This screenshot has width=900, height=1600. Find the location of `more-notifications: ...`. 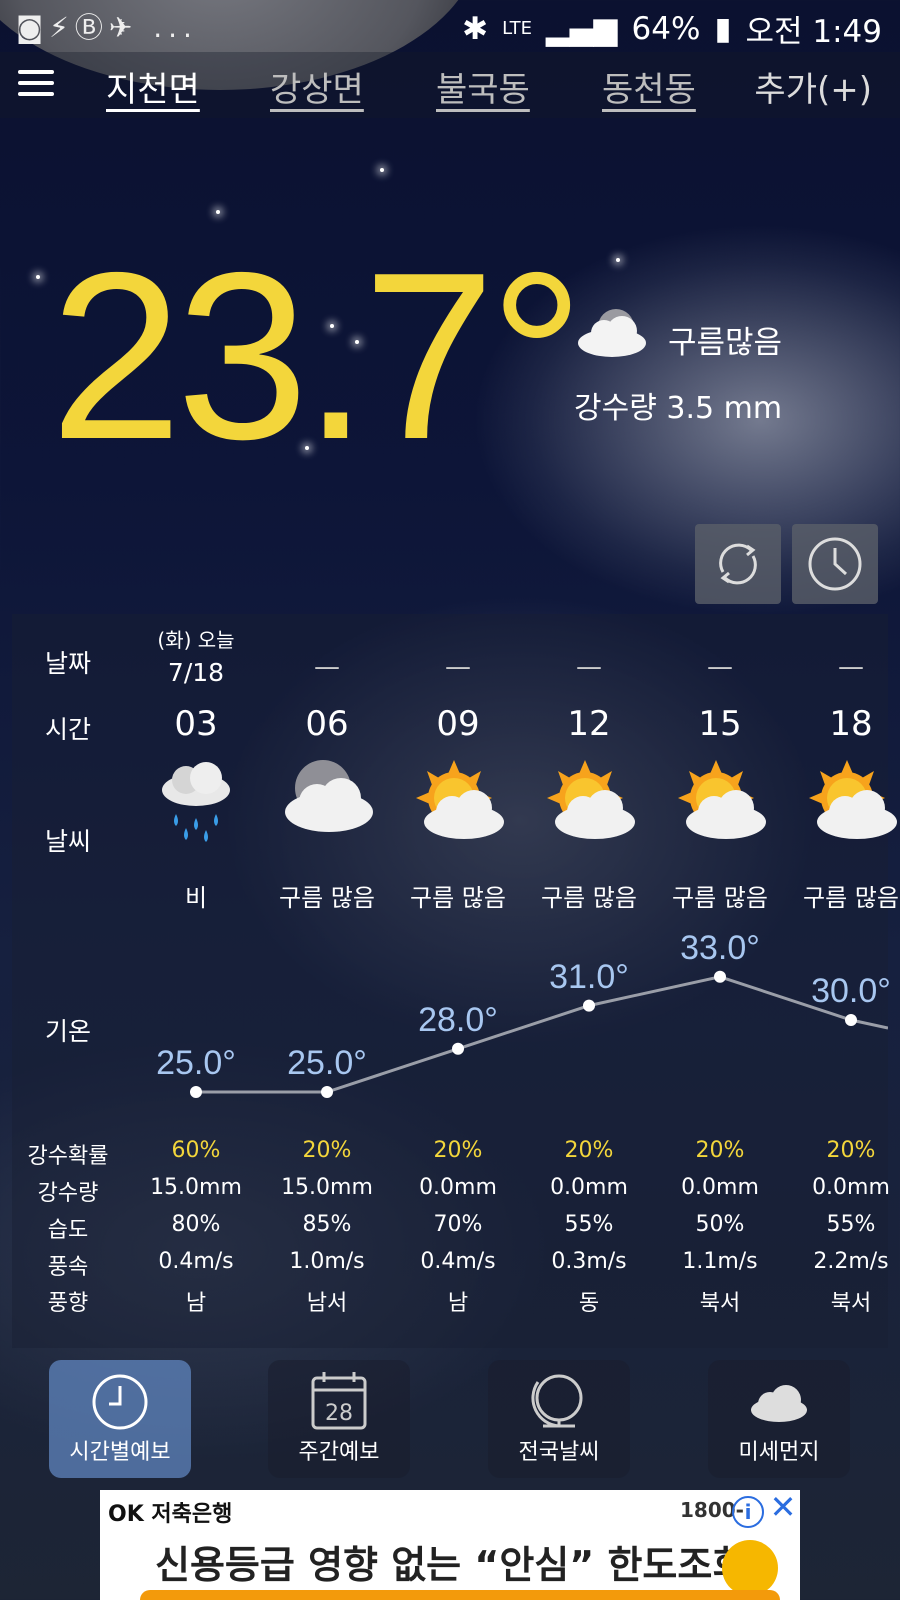

more-notifications: ... is located at coordinates (175, 27).